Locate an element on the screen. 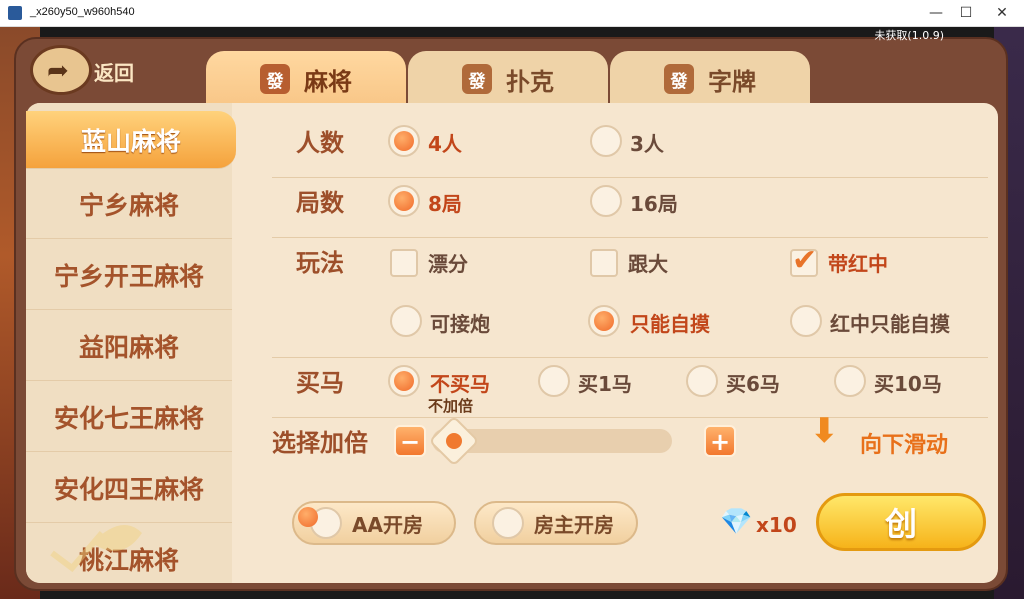 The height and width of the screenshot is (599, 1024). maximize-button: ☐ is located at coordinates (966, 13).